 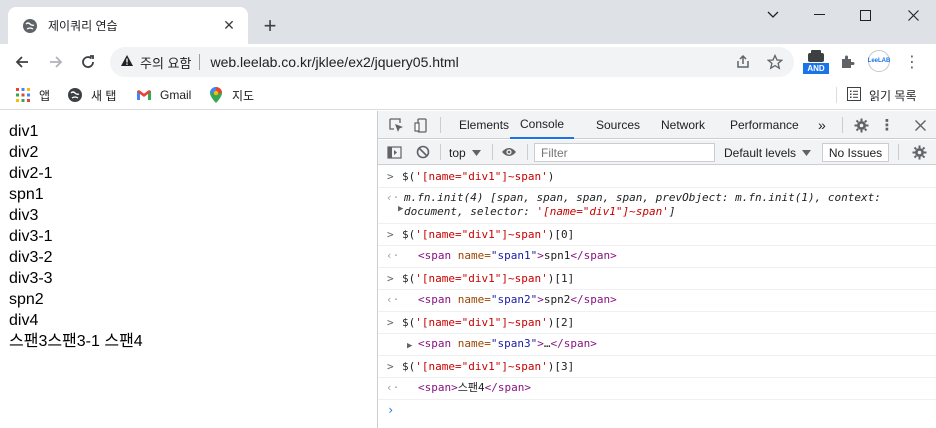 What do you see at coordinates (45, 95) in the screenshot?
I see `bookmark-label: 앱` at bounding box center [45, 95].